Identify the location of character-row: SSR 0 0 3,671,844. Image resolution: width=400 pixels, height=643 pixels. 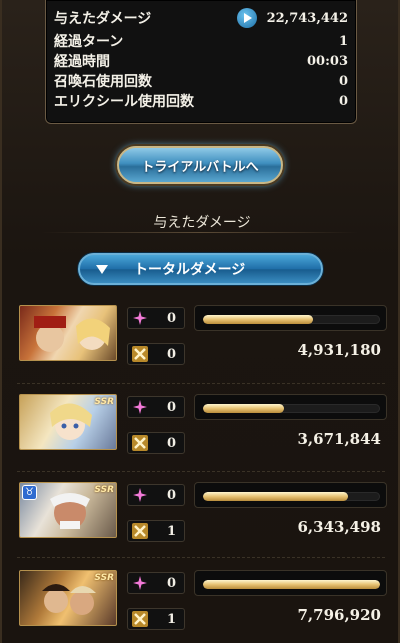
(203, 432).